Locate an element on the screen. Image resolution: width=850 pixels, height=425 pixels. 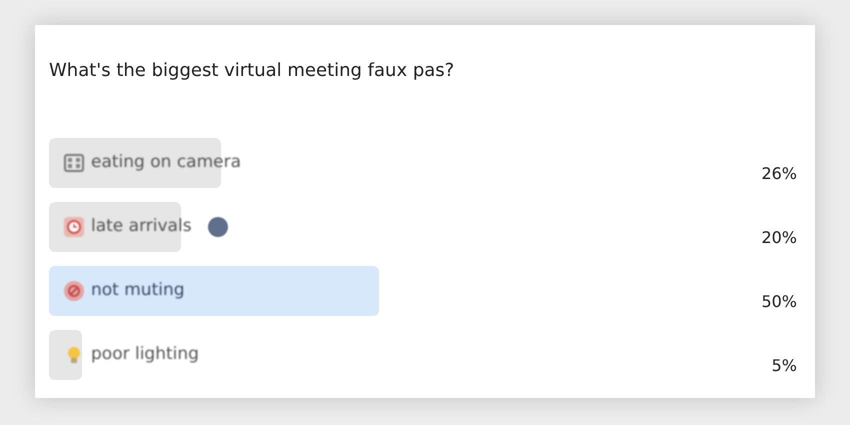
option-label: eating on camera is located at coordinates (166, 162).